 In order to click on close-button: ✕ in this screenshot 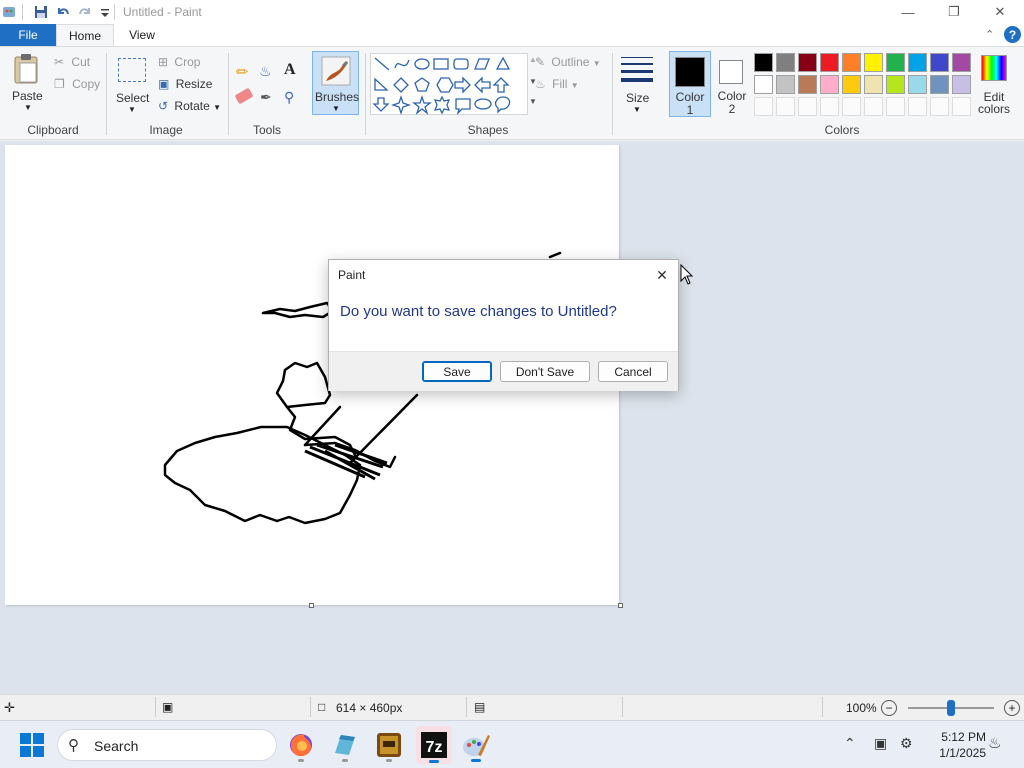, I will do `click(1000, 12)`.